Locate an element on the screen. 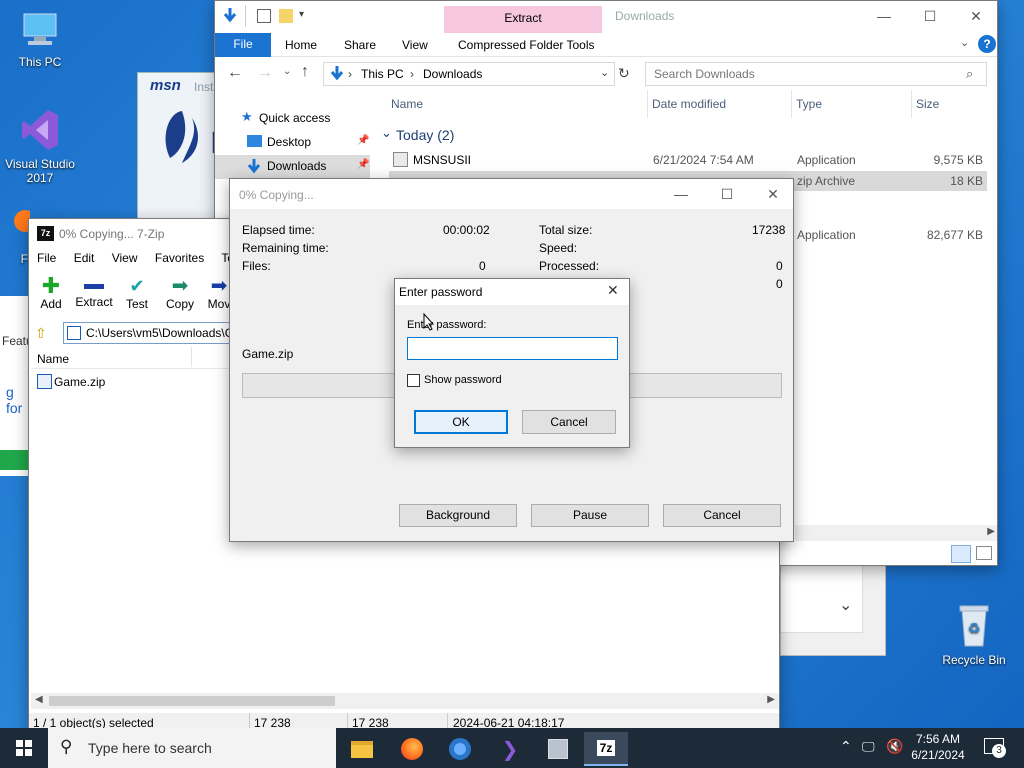 Image resolution: width=1024 pixels, height=768 pixels. clock: 7:56 AM 6/21/2024 is located at coordinates (938, 747).